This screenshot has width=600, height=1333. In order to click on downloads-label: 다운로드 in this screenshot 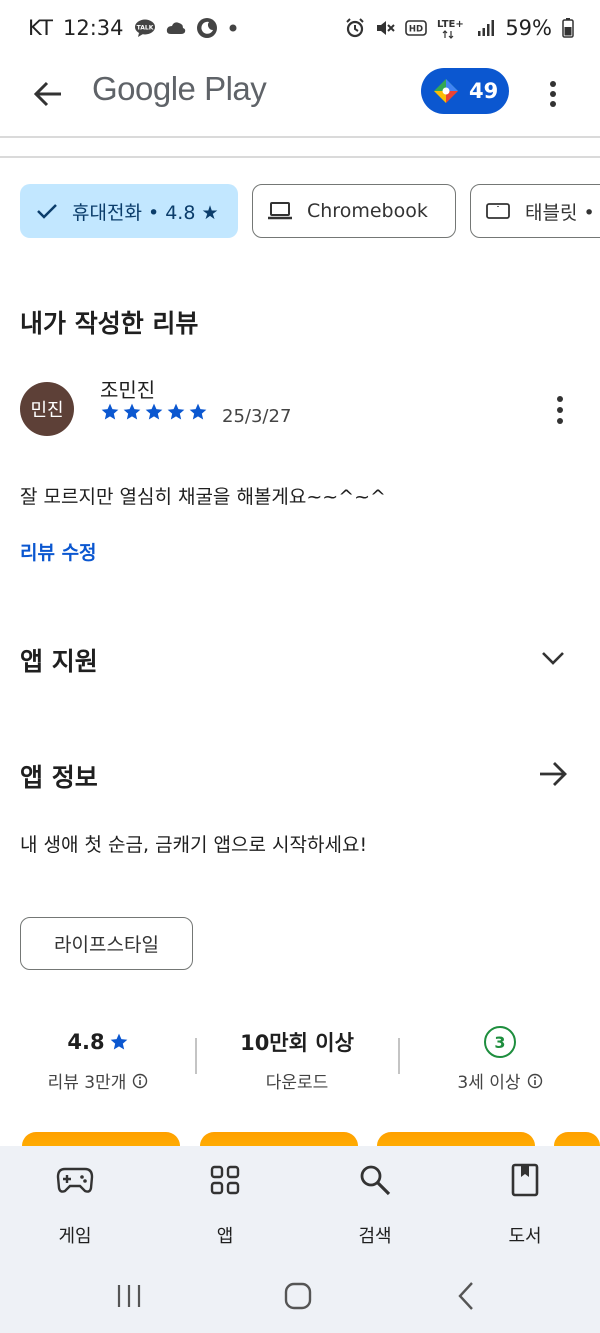, I will do `click(297, 1083)`.